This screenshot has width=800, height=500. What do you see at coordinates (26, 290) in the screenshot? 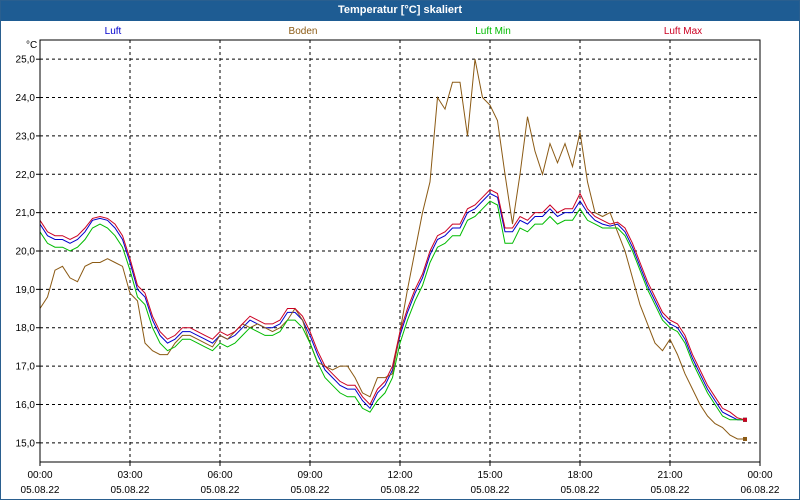
I see `y-tick-label: 19,0` at bounding box center [26, 290].